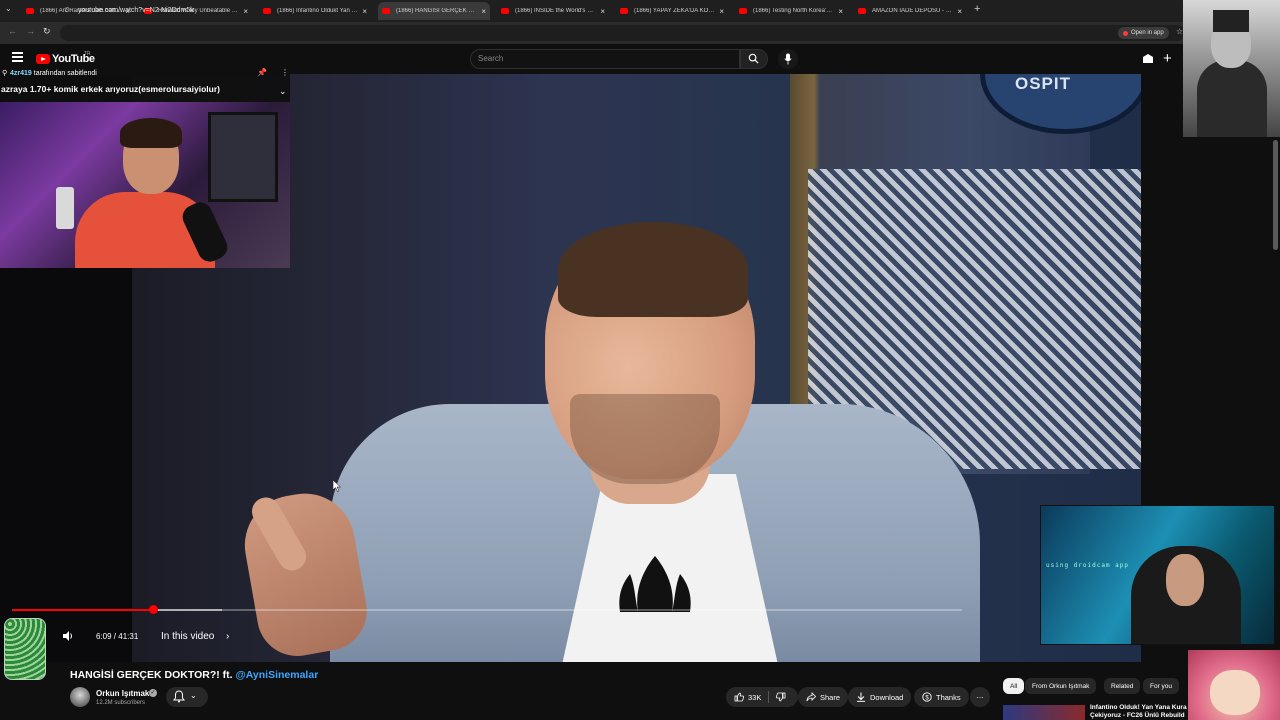 The height and width of the screenshot is (720, 1280). Describe the element at coordinates (1231, 21) in the screenshot. I see `photo-hat` at that location.